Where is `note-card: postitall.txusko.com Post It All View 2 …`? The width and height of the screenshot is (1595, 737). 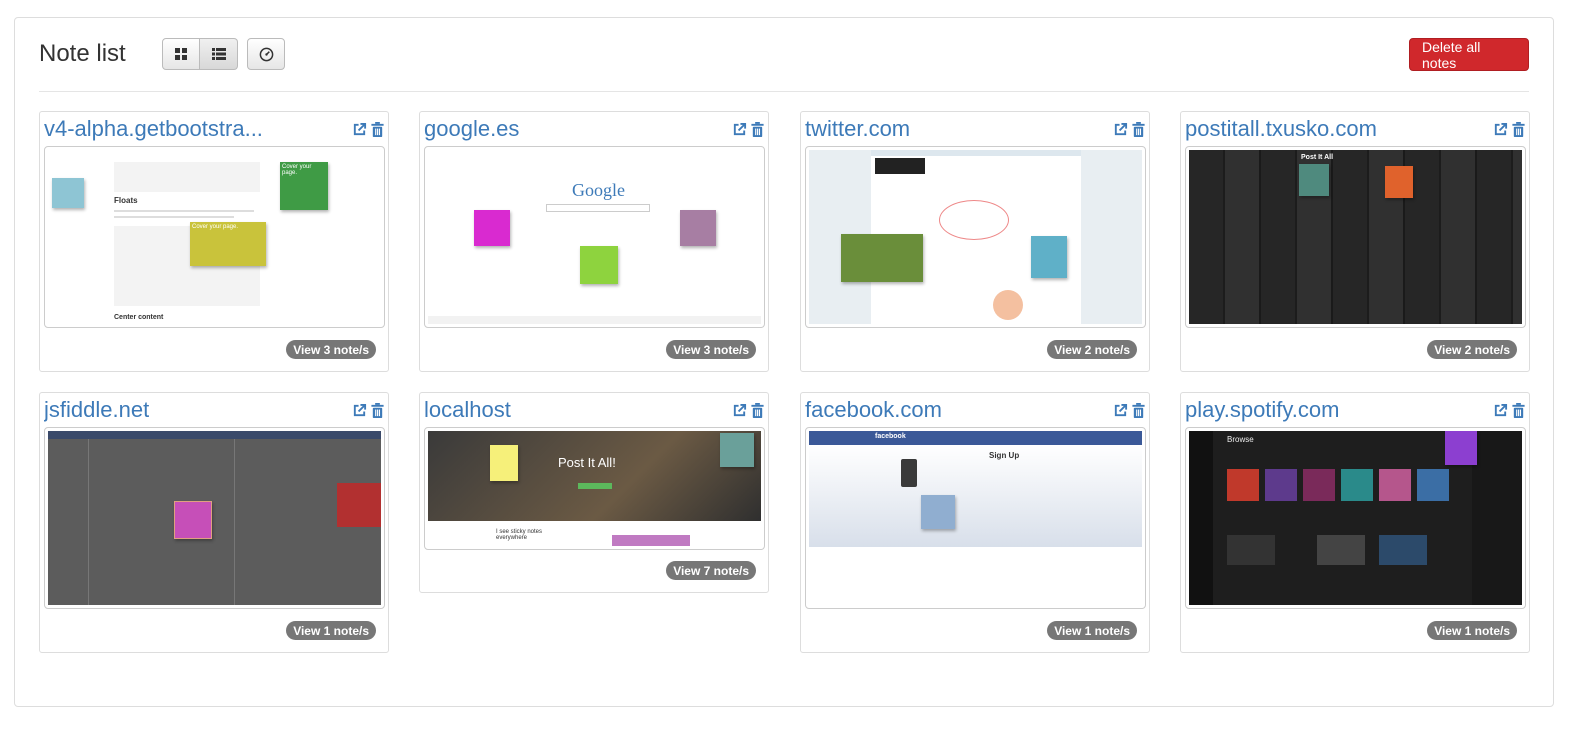
note-card: postitall.txusko.com Post It All View 2 … is located at coordinates (1355, 241).